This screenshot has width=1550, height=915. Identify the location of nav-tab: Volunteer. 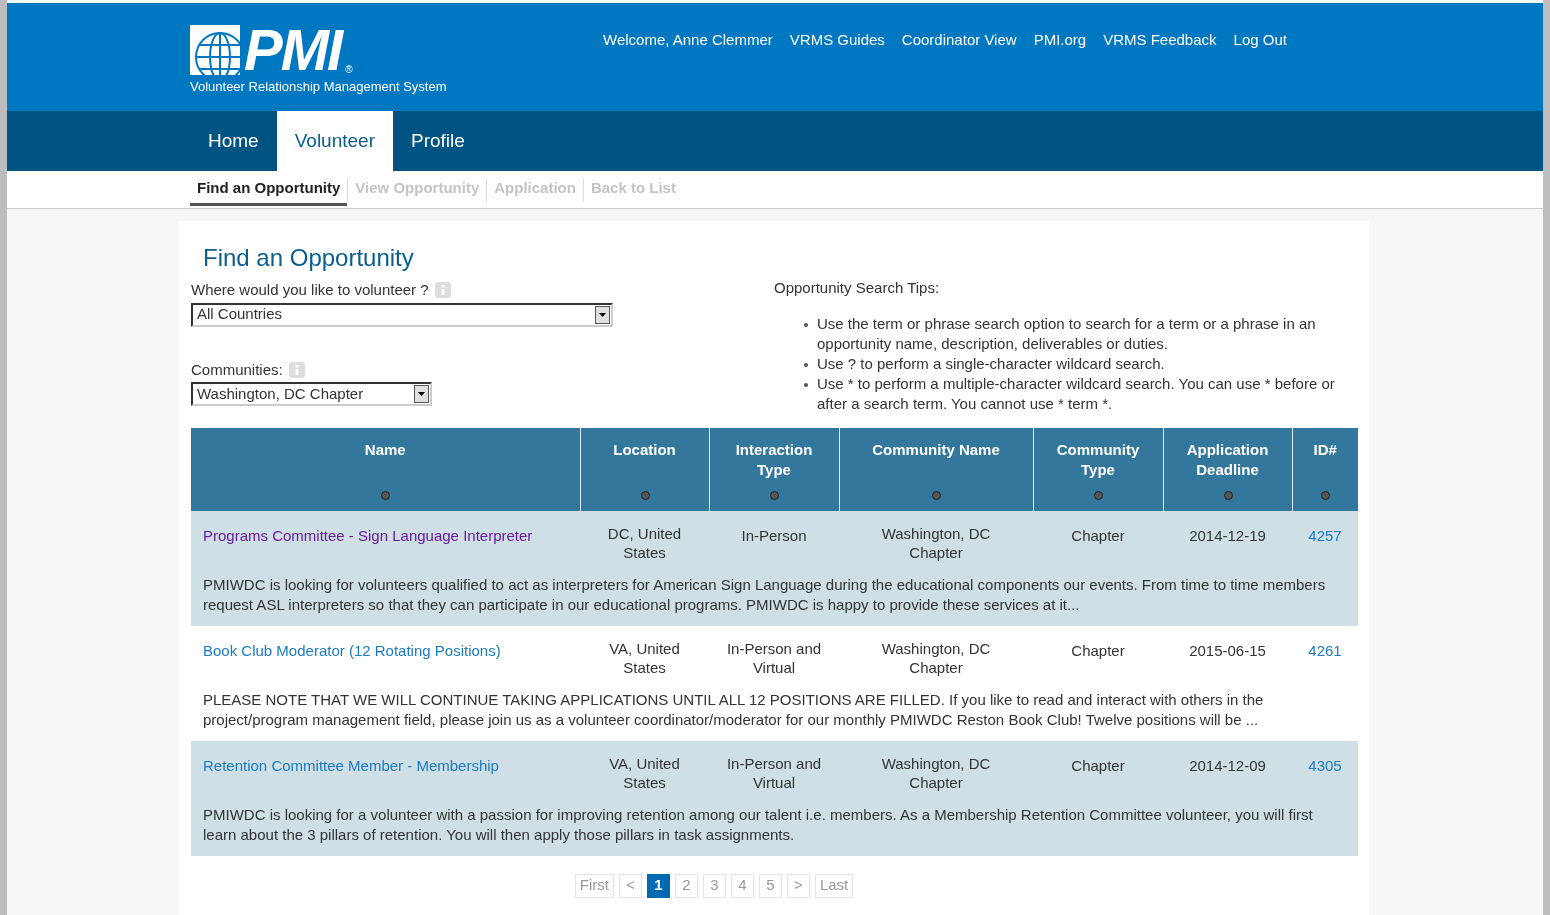
(334, 141).